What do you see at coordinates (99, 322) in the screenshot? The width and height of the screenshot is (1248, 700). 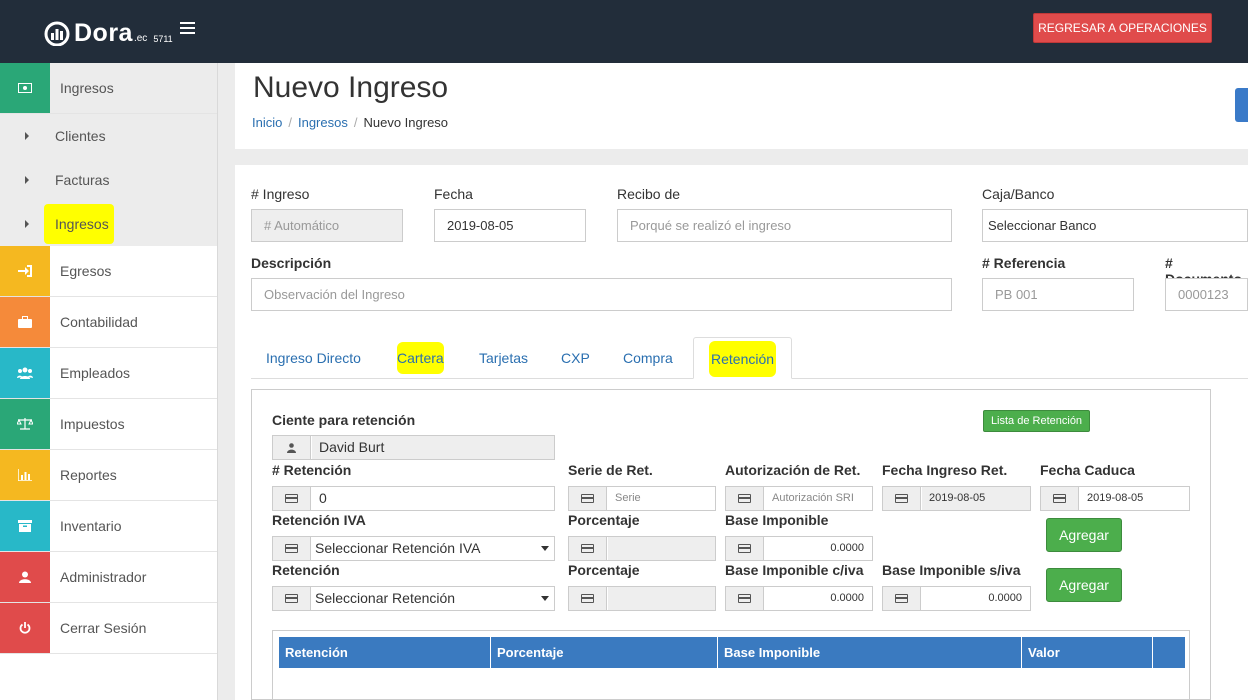 I see `sidebar-item-label: Contabilidad` at bounding box center [99, 322].